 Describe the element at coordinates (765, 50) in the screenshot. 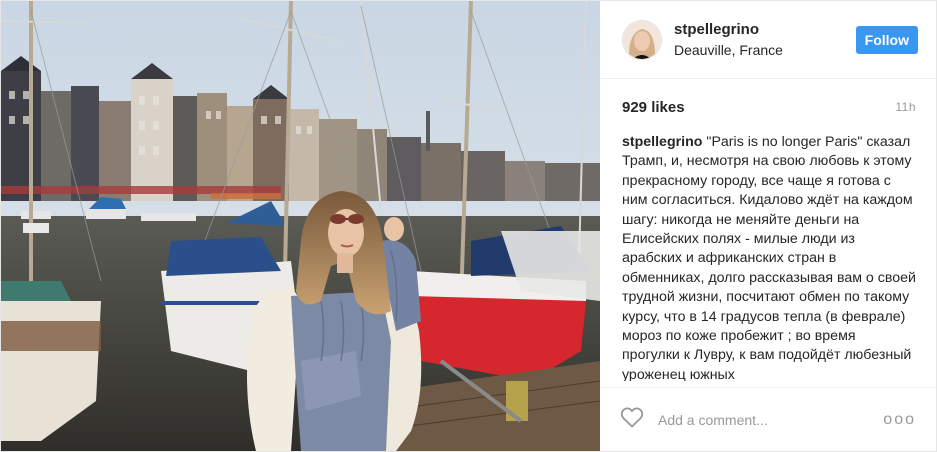

I see `location: Deauville, France` at that location.